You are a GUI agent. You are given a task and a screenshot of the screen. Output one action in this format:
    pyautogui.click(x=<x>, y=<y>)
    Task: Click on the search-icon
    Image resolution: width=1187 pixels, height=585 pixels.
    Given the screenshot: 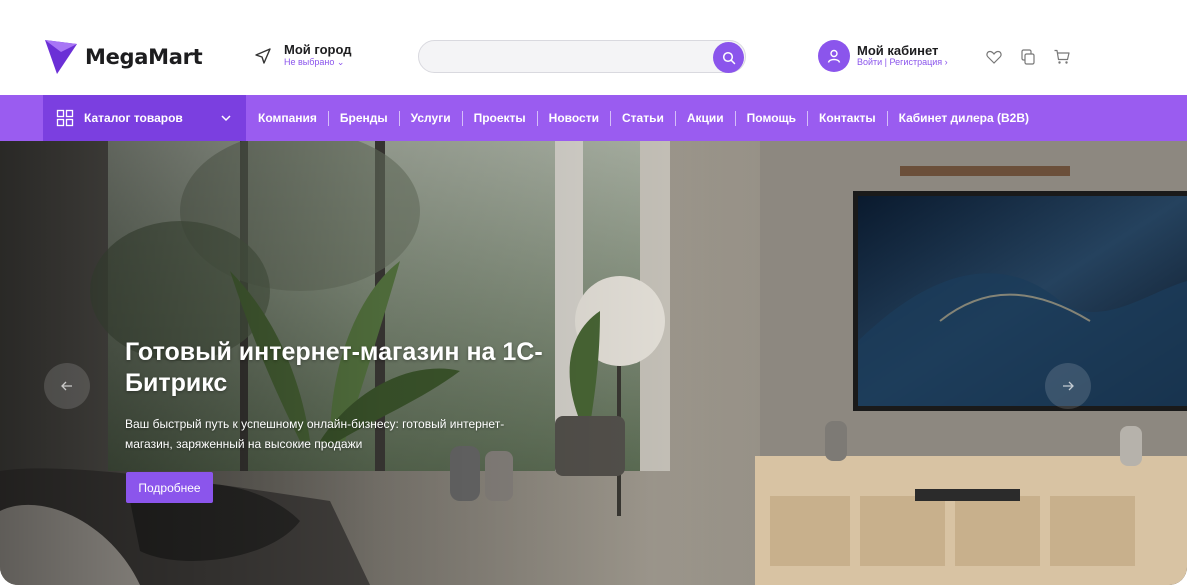 What is the action you would take?
    pyautogui.click(x=728, y=57)
    